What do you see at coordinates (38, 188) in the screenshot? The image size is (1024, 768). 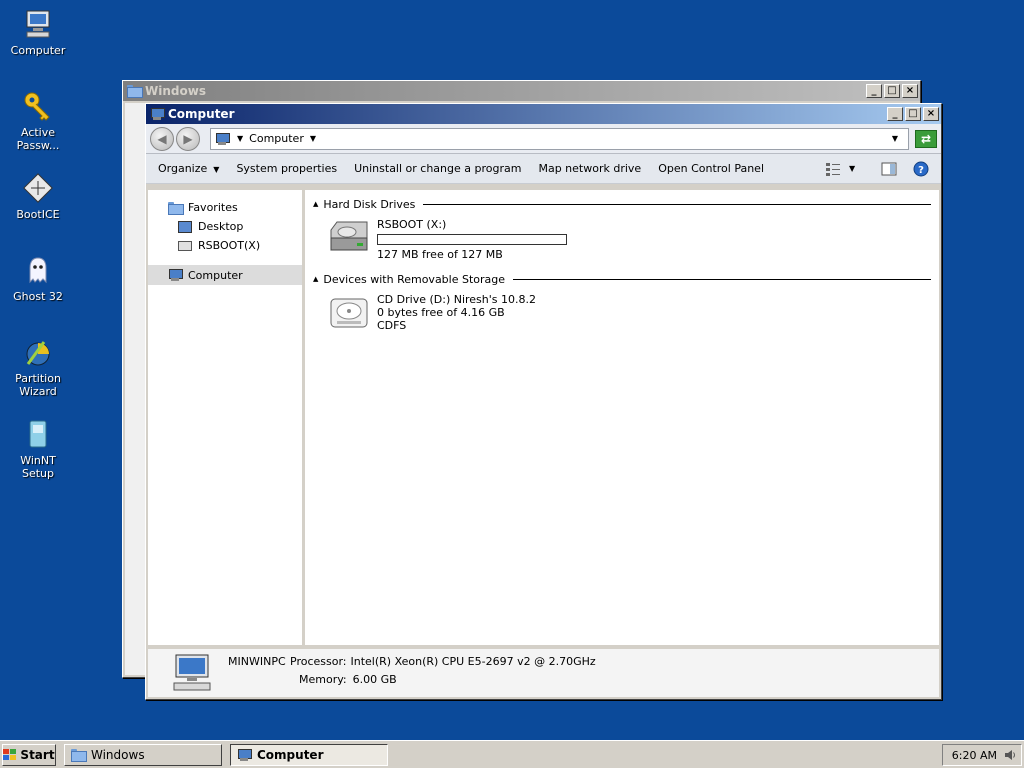 I see `bootice-icon` at bounding box center [38, 188].